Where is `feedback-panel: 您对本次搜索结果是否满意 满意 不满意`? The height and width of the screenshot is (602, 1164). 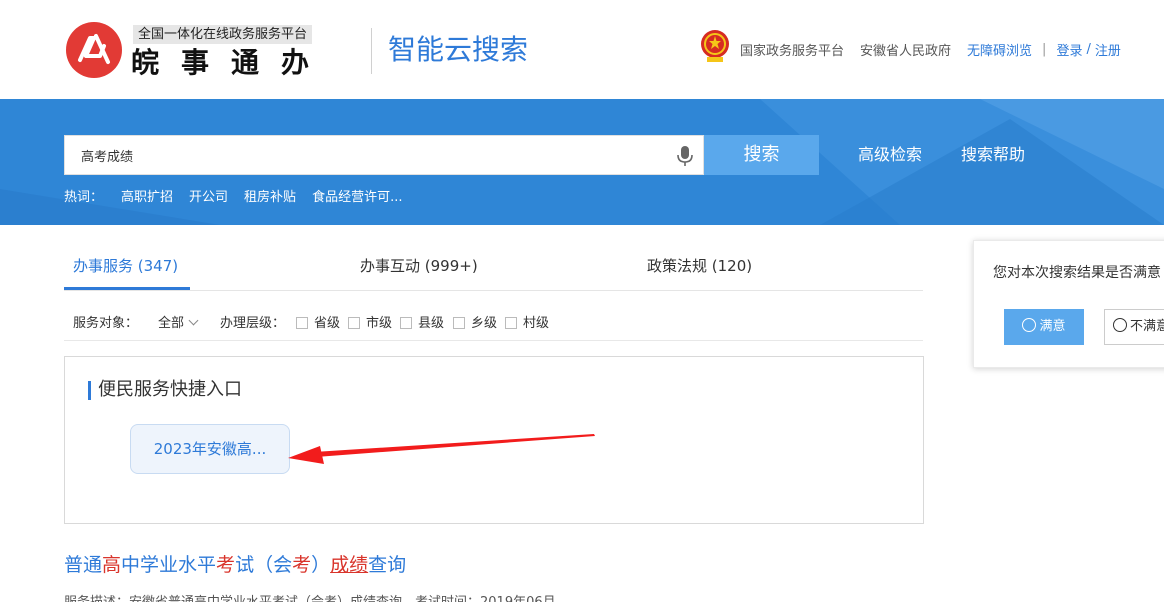 feedback-panel: 您对本次搜索结果是否满意 满意 不满意 is located at coordinates (1068, 304).